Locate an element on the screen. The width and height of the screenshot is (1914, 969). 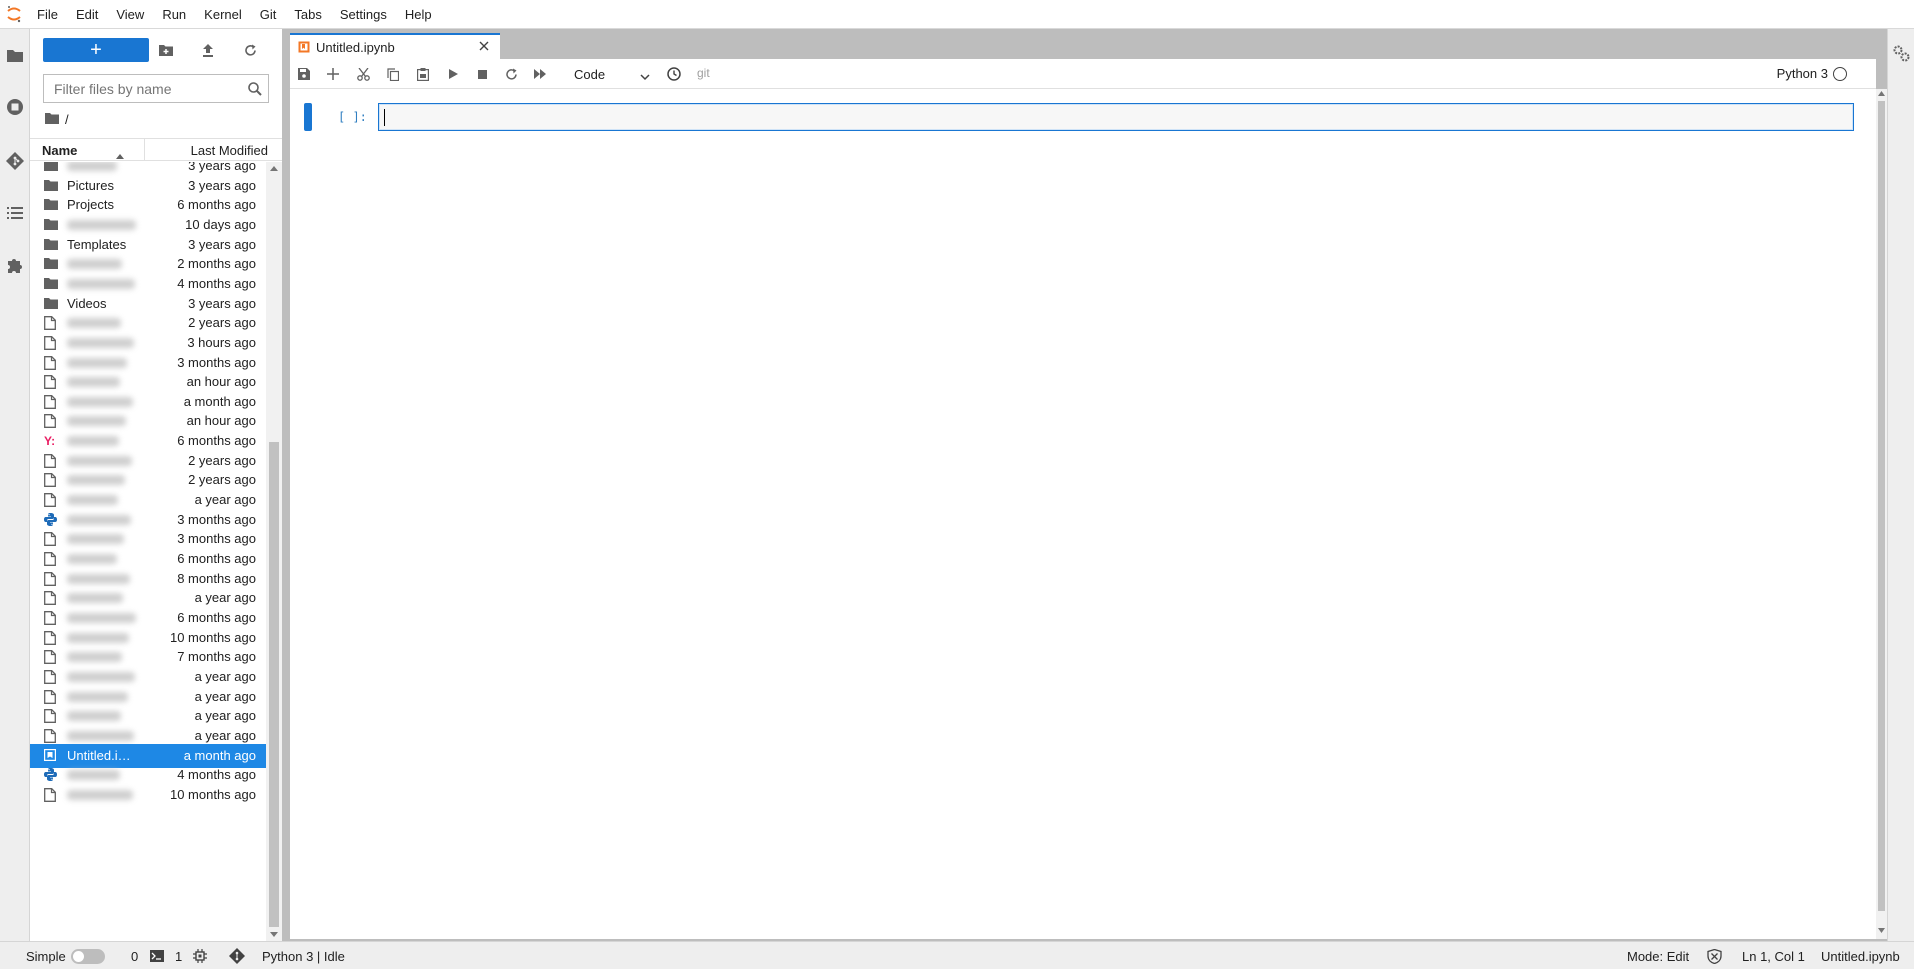
terminal-icon is located at coordinates (157, 957).